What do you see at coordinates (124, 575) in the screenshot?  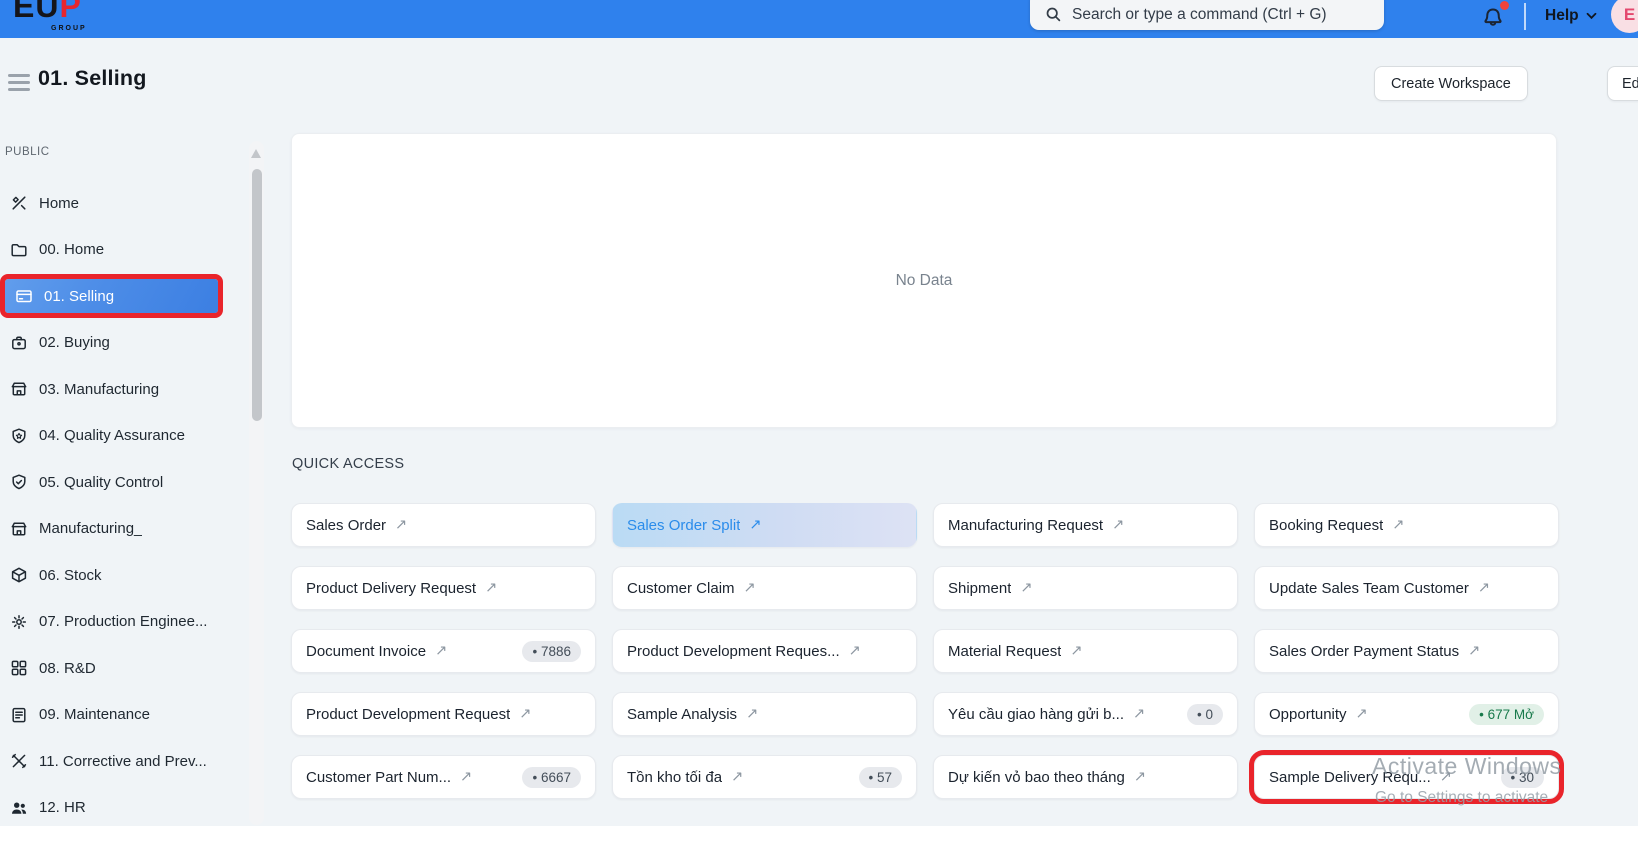 I see `sidebar-item-06-stock: 06. Stock` at bounding box center [124, 575].